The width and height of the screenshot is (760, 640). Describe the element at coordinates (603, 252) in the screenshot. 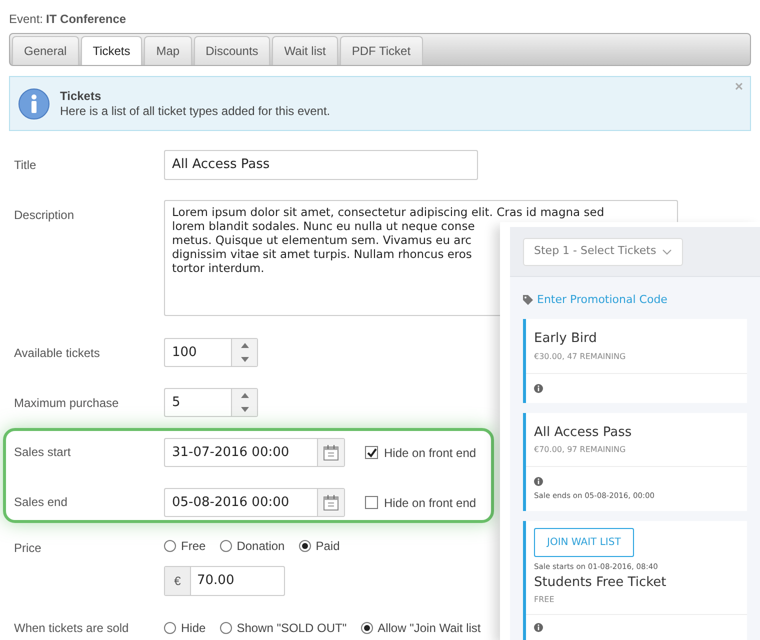

I see `step-dropdown: Step 1 - Select Tickets` at that location.